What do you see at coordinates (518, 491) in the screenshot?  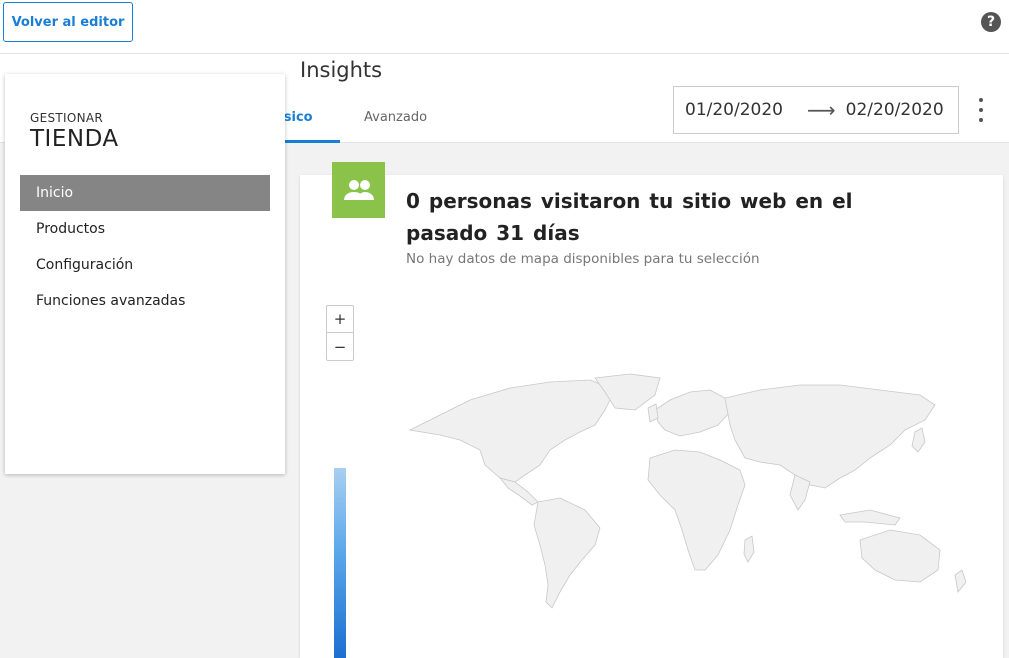 I see `central-america` at bounding box center [518, 491].